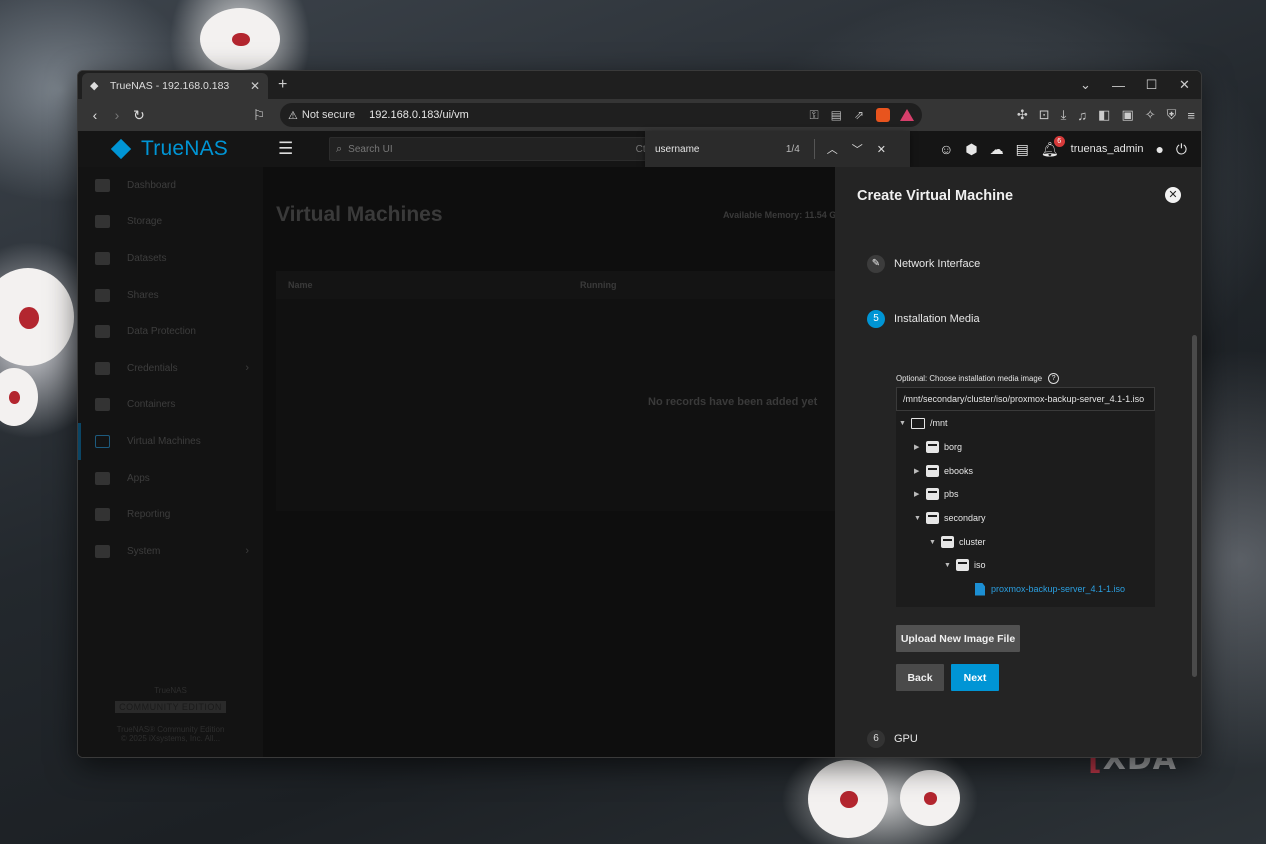 The image size is (1266, 844). Describe the element at coordinates (102, 332) in the screenshot. I see `shield-icon` at that location.